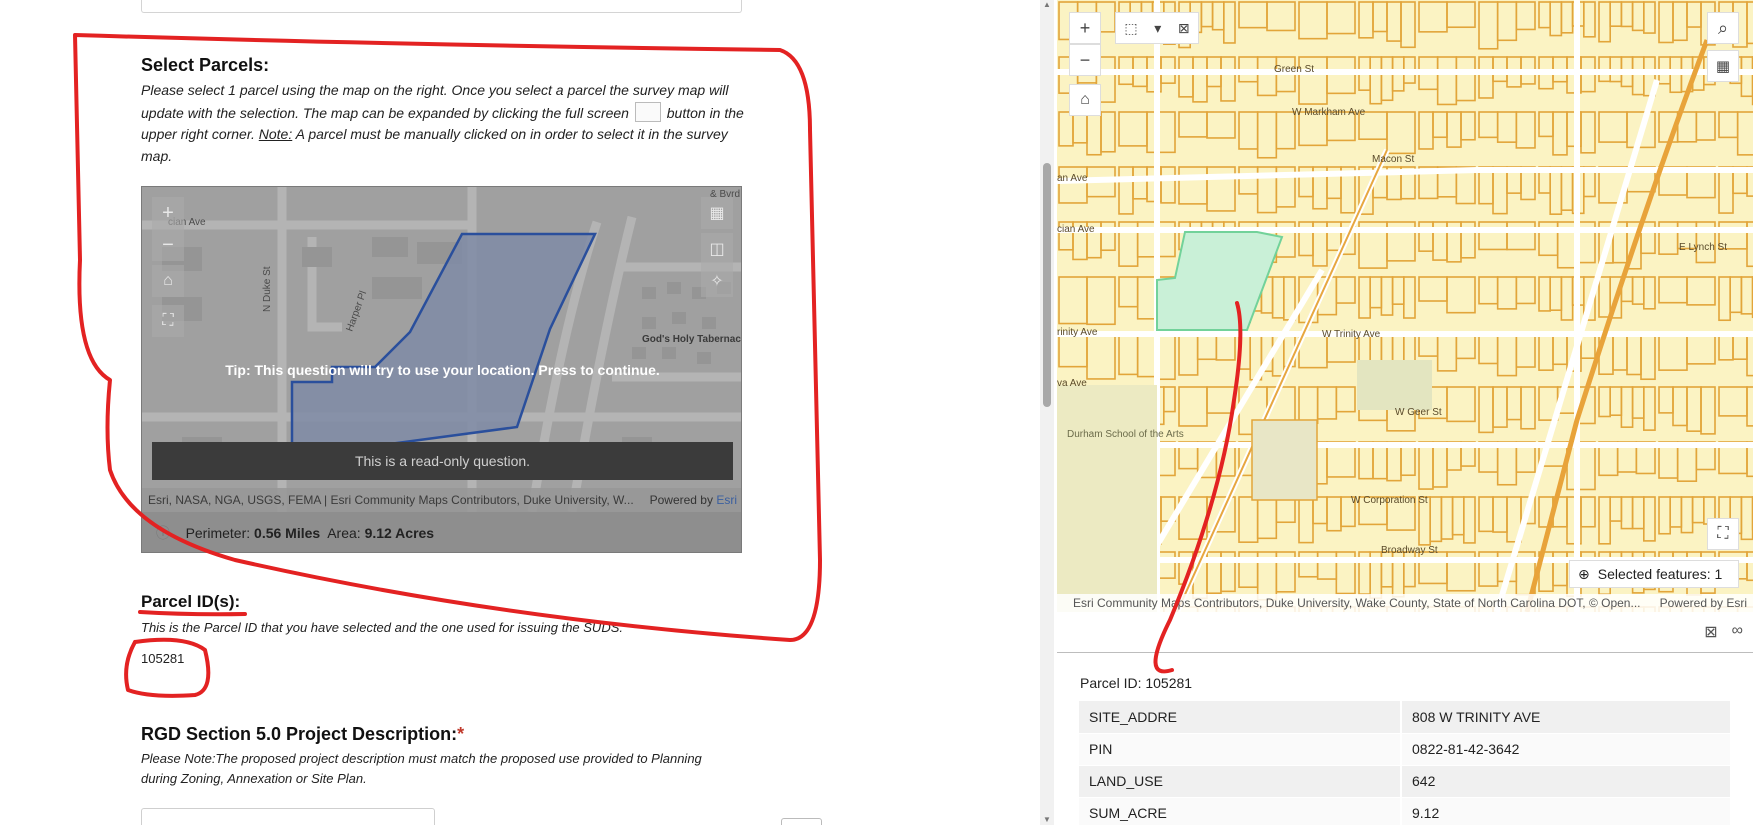  What do you see at coordinates (1240, 749) in the screenshot?
I see `attribute-key: PIN` at bounding box center [1240, 749].